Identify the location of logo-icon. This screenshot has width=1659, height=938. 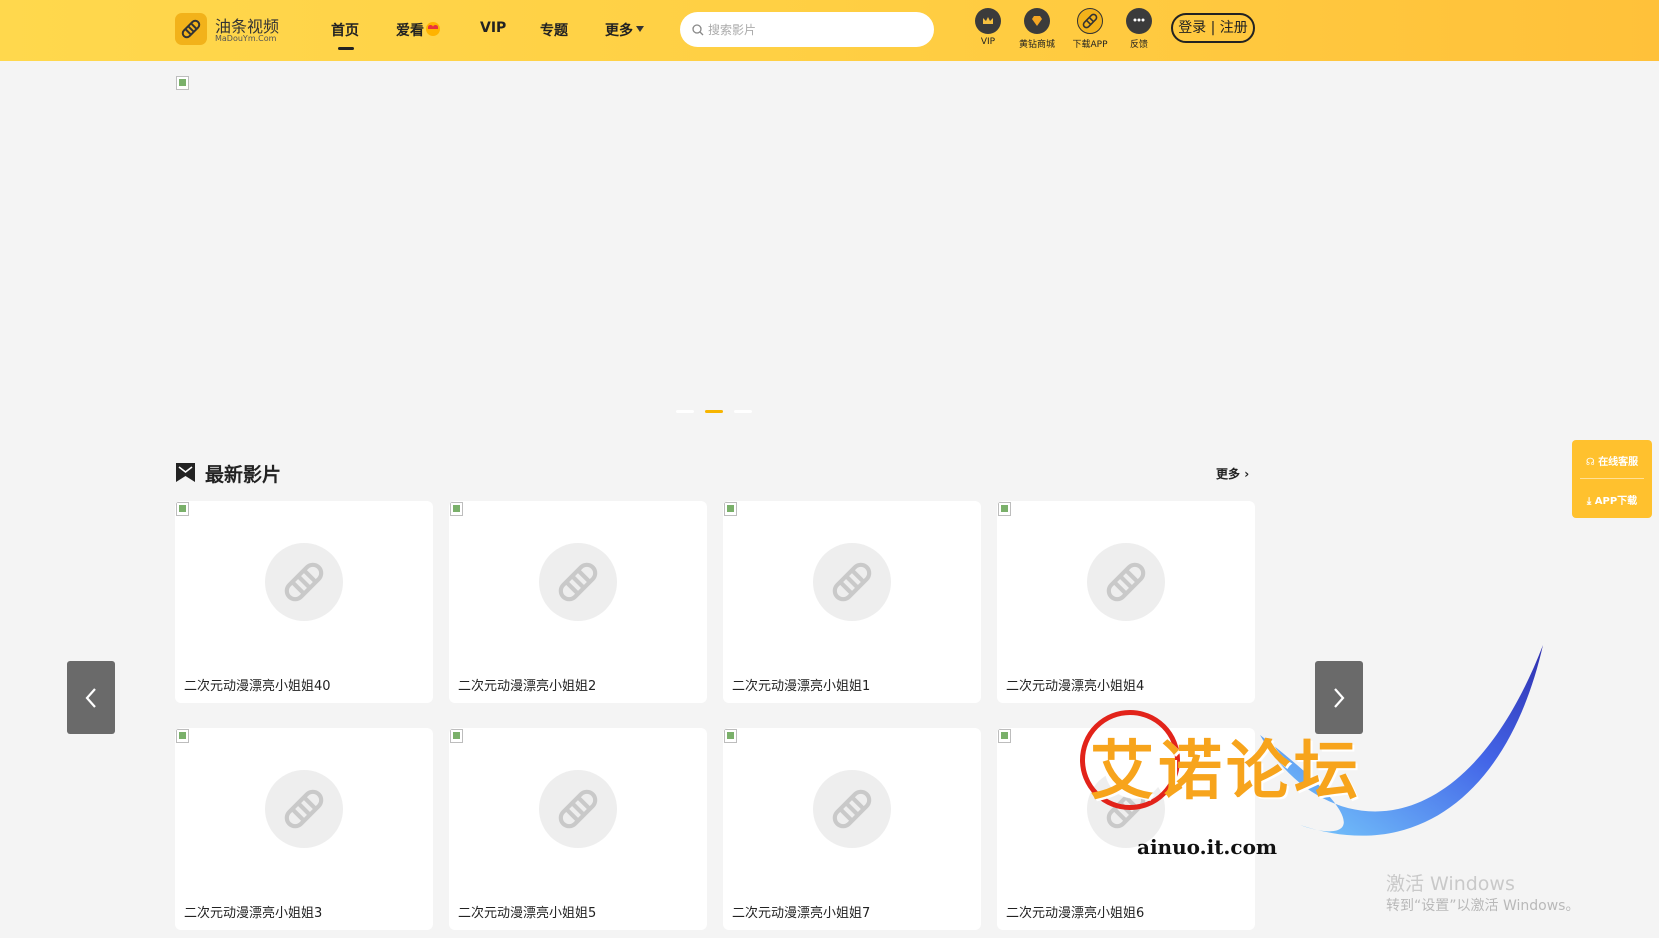
(191, 29).